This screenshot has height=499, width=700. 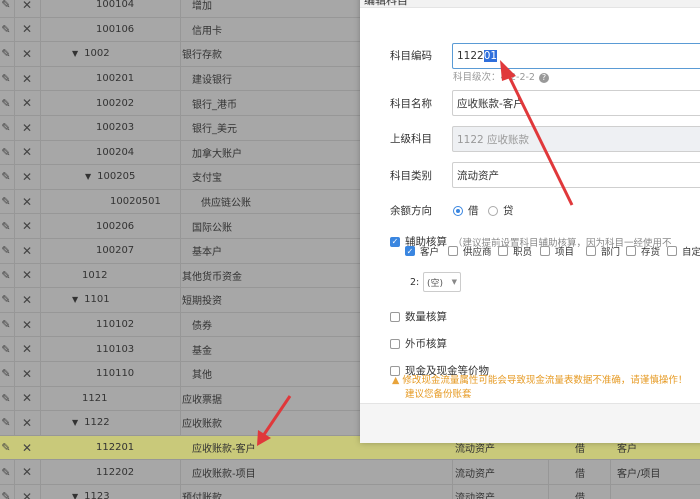 I want to click on arrow-to-row-line, so click(x=276, y=416).